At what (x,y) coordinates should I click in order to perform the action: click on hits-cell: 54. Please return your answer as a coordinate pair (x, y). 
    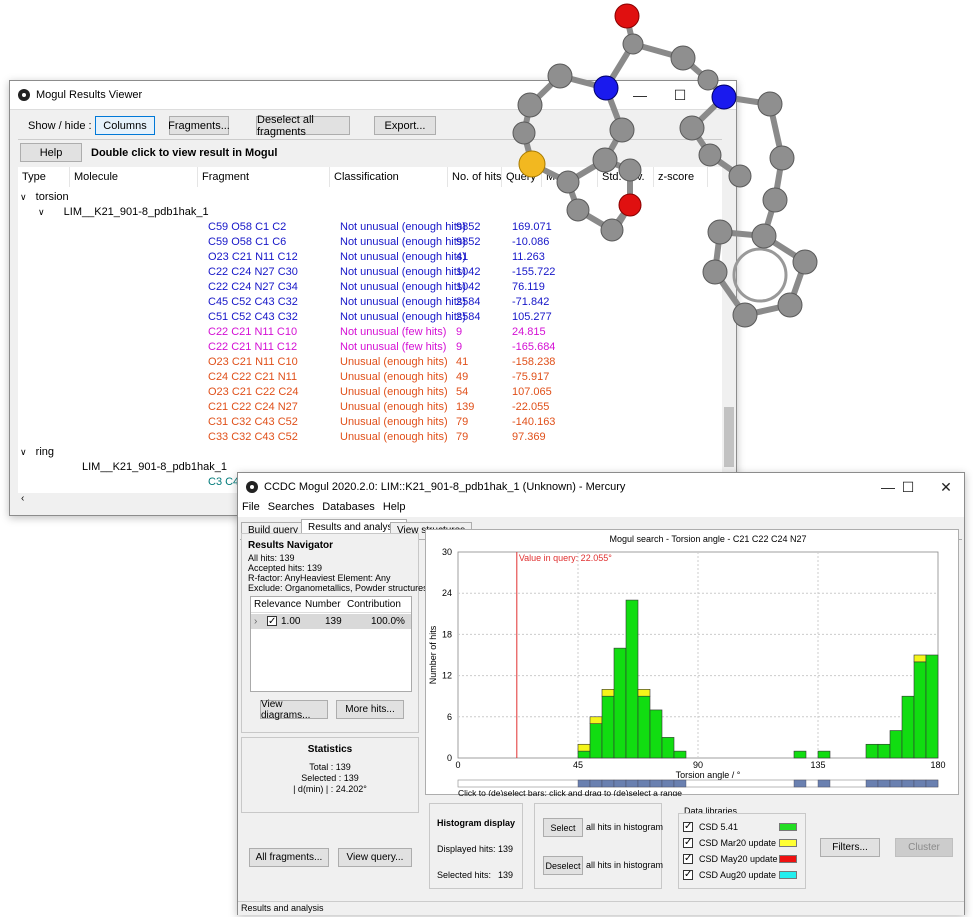
    Looking at the image, I should click on (462, 392).